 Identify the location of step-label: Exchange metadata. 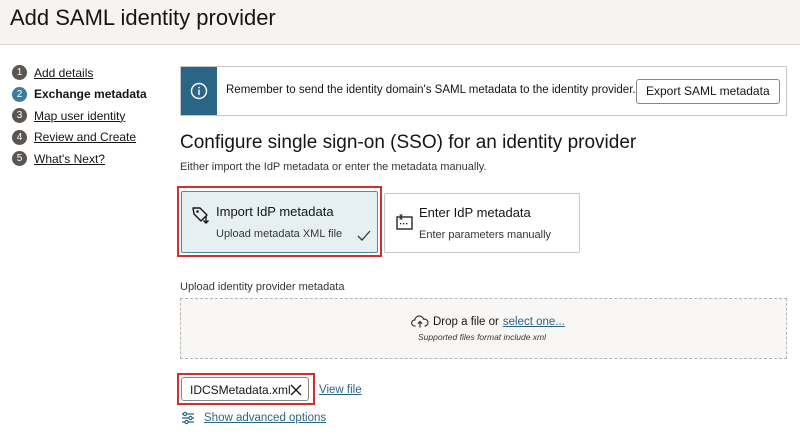
(90, 94).